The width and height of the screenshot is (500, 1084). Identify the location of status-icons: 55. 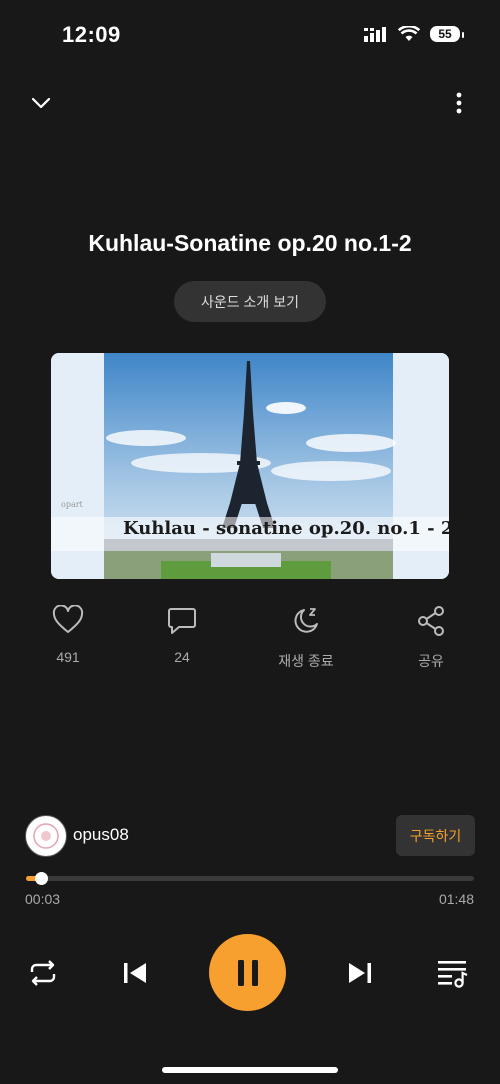
(414, 34).